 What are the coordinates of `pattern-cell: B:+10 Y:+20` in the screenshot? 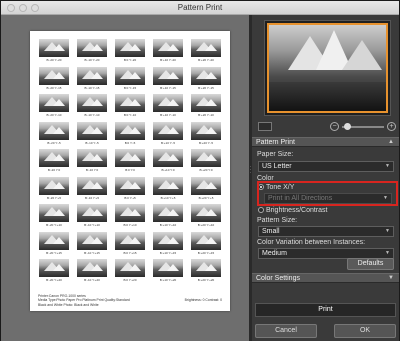 It's located at (168, 272).